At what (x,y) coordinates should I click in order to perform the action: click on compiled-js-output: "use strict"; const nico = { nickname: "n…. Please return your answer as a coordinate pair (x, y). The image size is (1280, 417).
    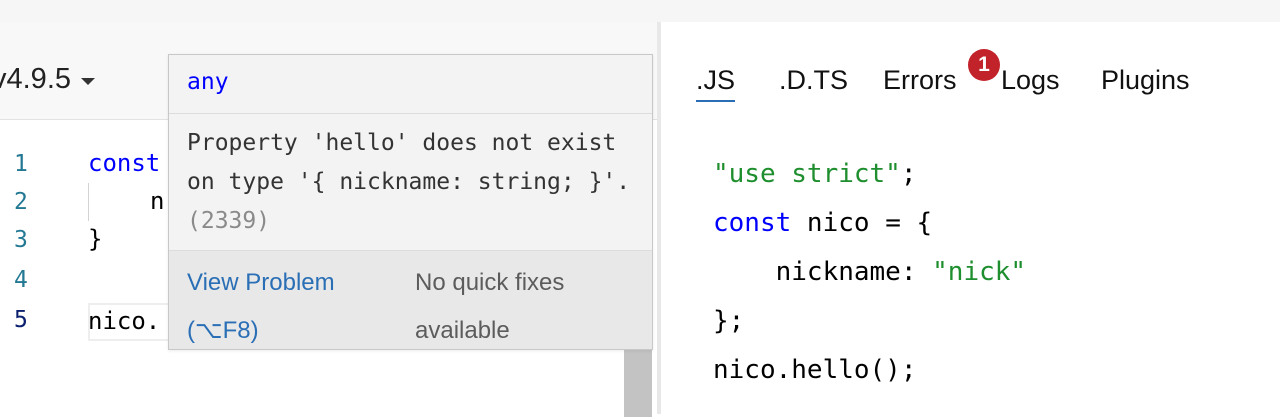
    Looking at the image, I should click on (869, 272).